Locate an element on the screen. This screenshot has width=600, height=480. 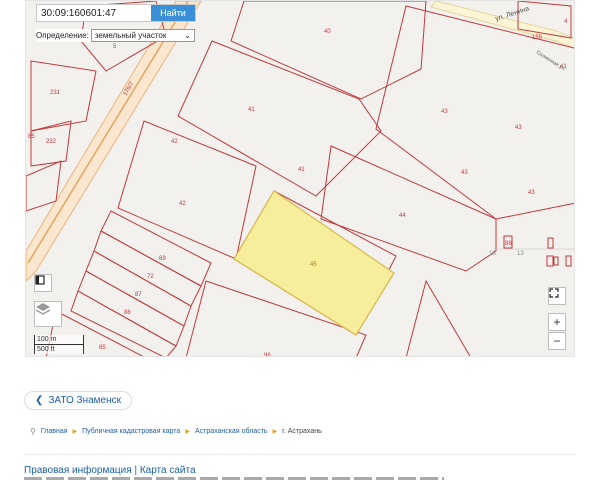
back-to-region-button: ❮ ЗАТО Знаменск is located at coordinates (78, 400).